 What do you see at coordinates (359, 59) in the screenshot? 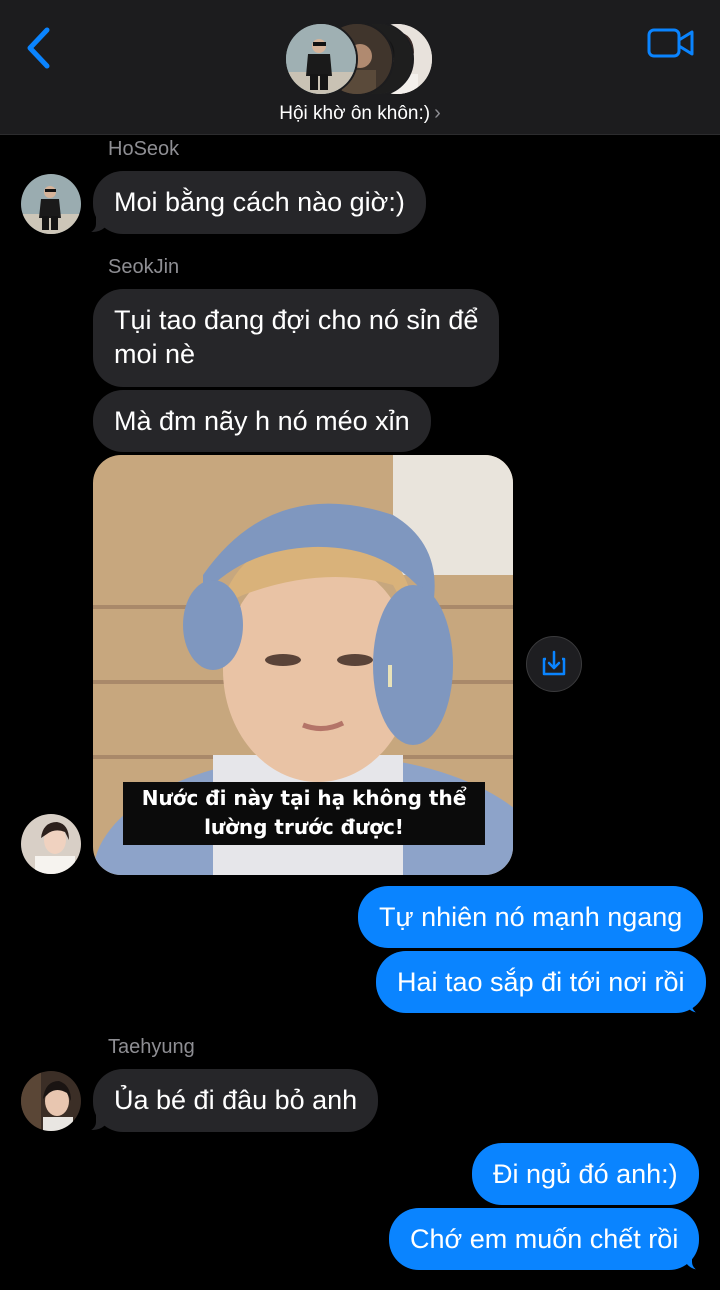
I see `group-avatar-stack` at bounding box center [359, 59].